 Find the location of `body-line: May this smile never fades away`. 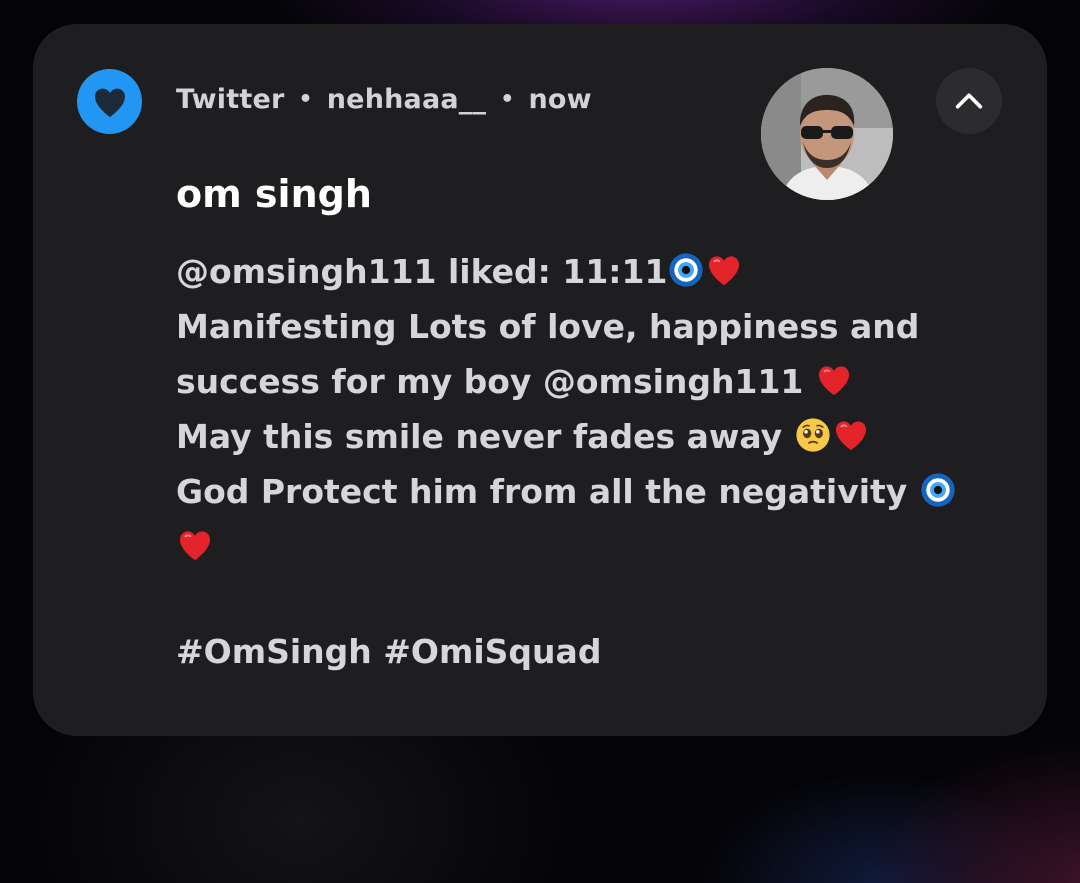

body-line: May this smile never fades away is located at coordinates (576, 436).